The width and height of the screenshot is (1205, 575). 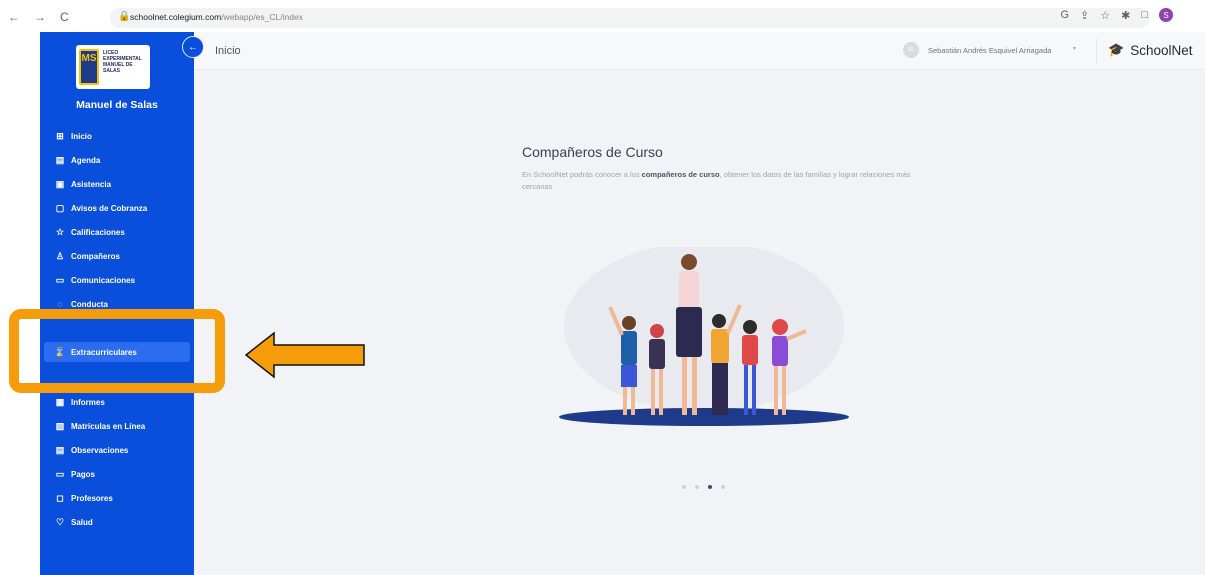 I want to click on page-title: Inicio, so click(x=228, y=51).